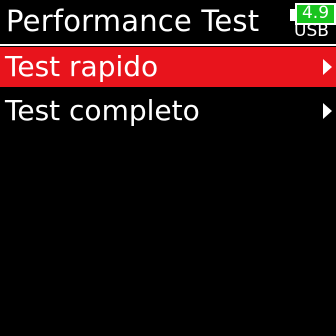  What do you see at coordinates (102, 110) in the screenshot?
I see `menu-item-label: Test completo` at bounding box center [102, 110].